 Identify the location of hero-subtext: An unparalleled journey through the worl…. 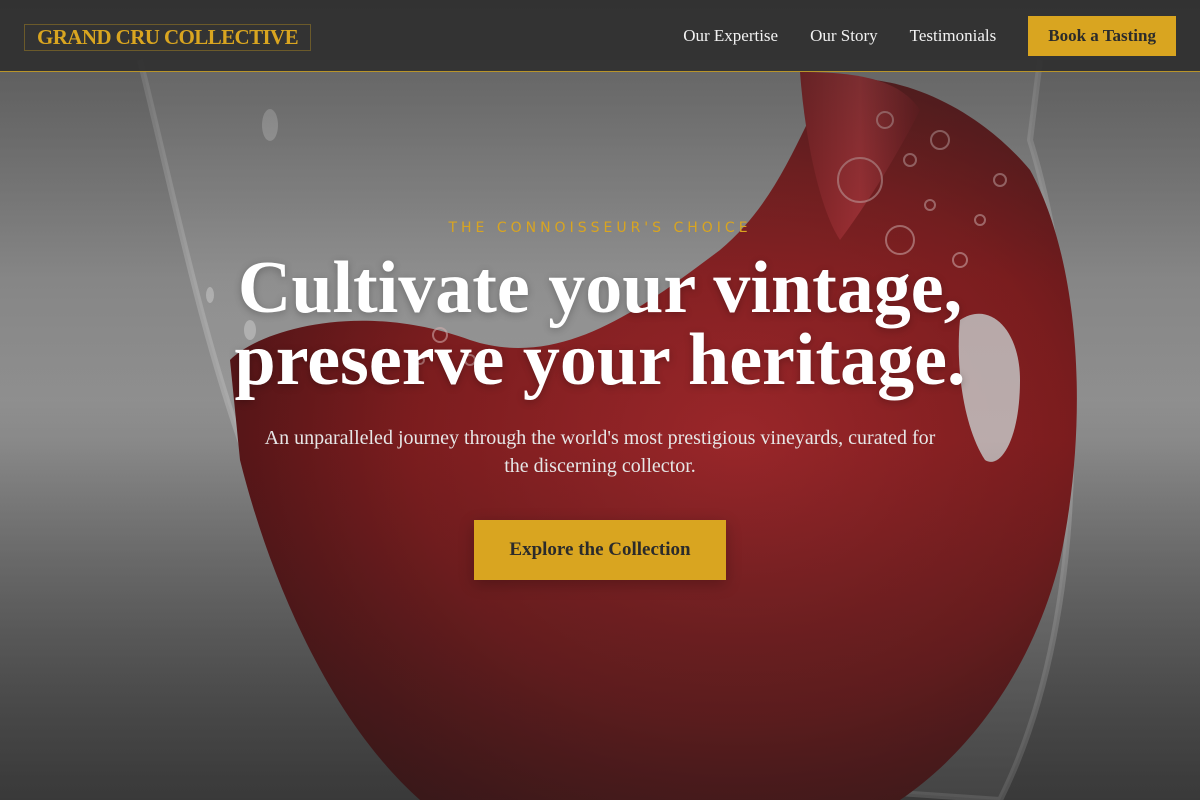
(600, 452).